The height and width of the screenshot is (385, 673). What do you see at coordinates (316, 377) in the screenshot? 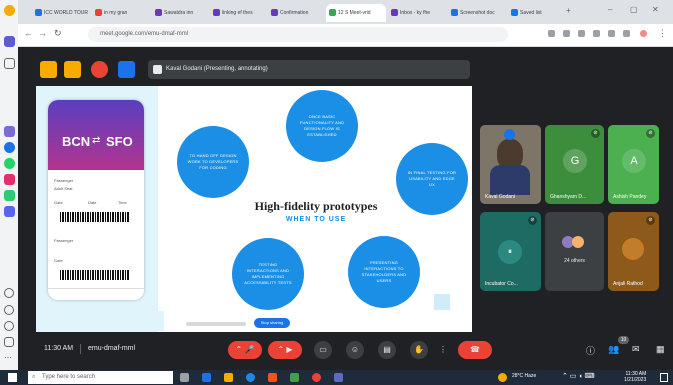
I see `chrome-icon` at bounding box center [316, 377].